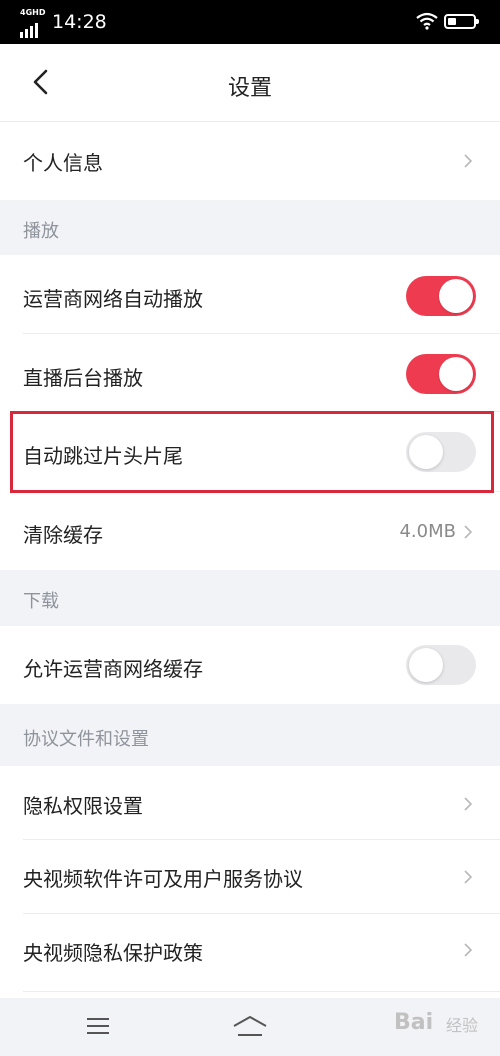 This screenshot has height=1056, width=500. I want to click on status-time: 14:28, so click(79, 22).